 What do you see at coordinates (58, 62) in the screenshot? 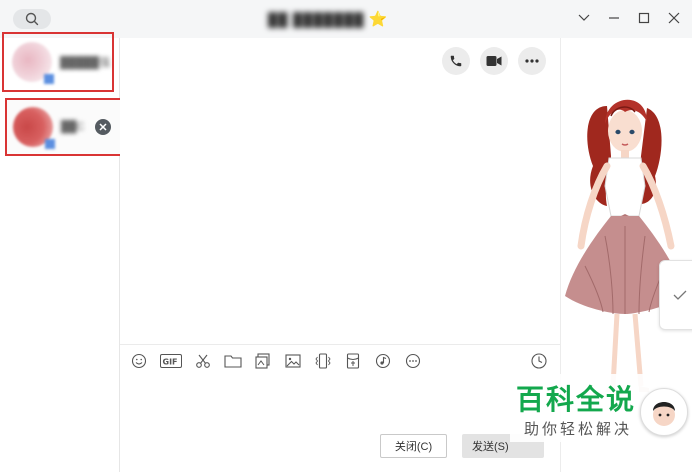
I see `contact-item: █████强` at bounding box center [58, 62].